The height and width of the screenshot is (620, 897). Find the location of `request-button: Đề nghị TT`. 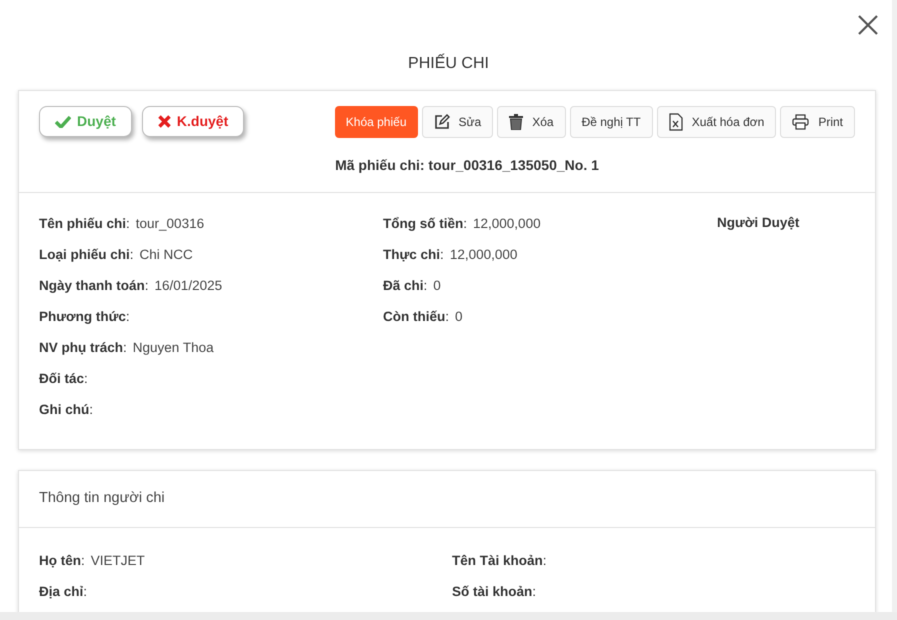

request-button: Đề nghị TT is located at coordinates (611, 122).